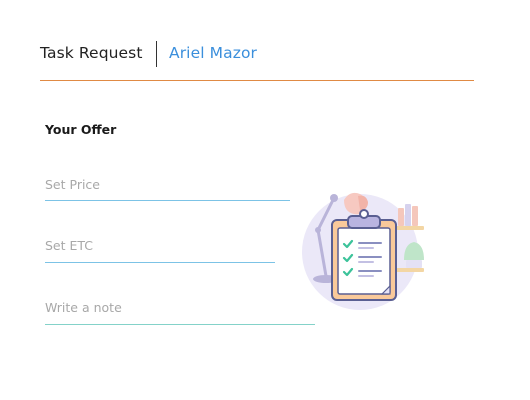 Image resolution: width=530 pixels, height=400 pixels. I want to click on page-title: Task Request, so click(91, 53).